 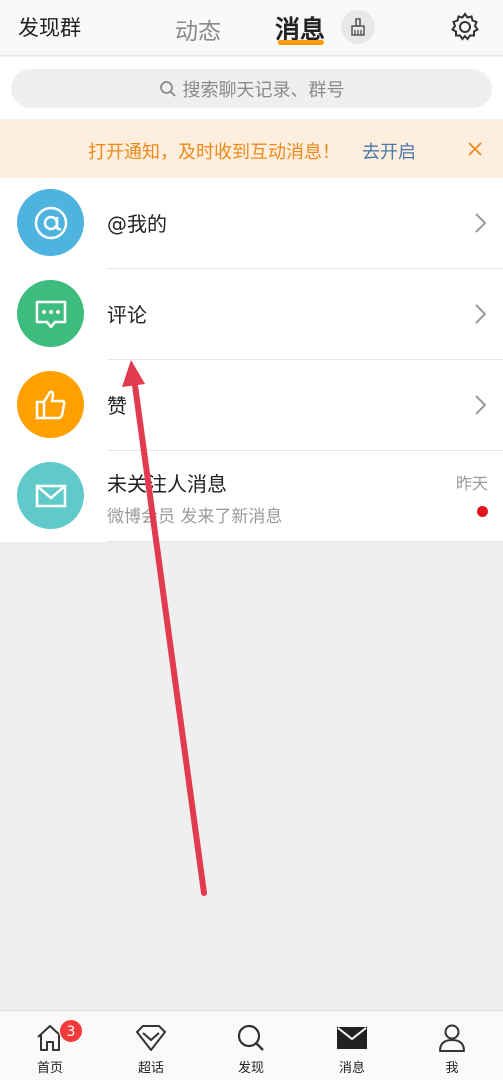 I want to click on conversation-preview: 微博会员 发来了新消息, so click(x=195, y=517).